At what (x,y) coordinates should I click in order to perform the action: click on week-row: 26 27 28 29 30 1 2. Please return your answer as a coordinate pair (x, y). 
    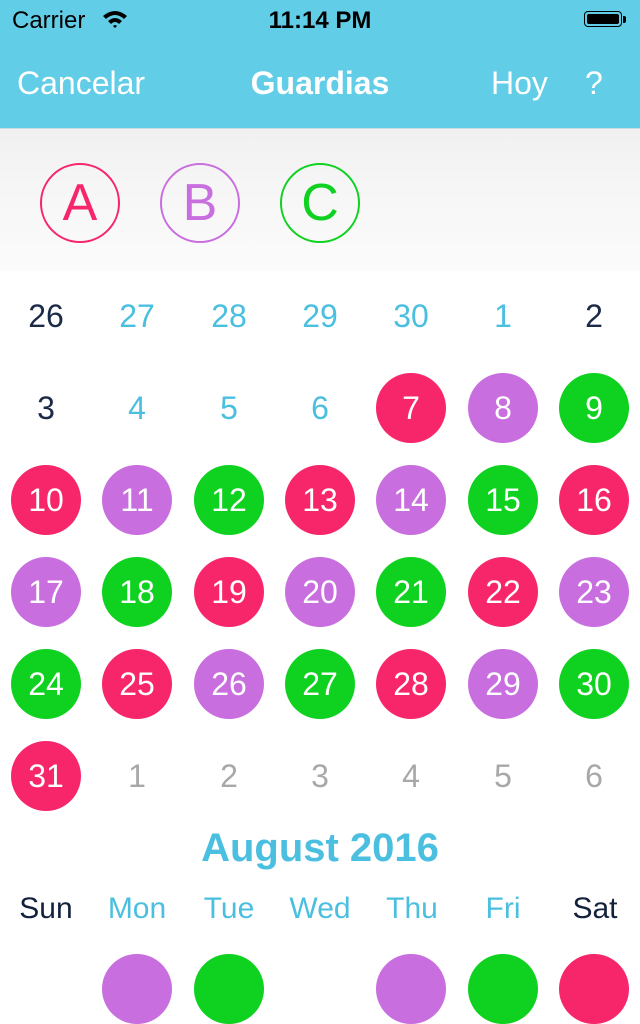
    Looking at the image, I should click on (320, 316).